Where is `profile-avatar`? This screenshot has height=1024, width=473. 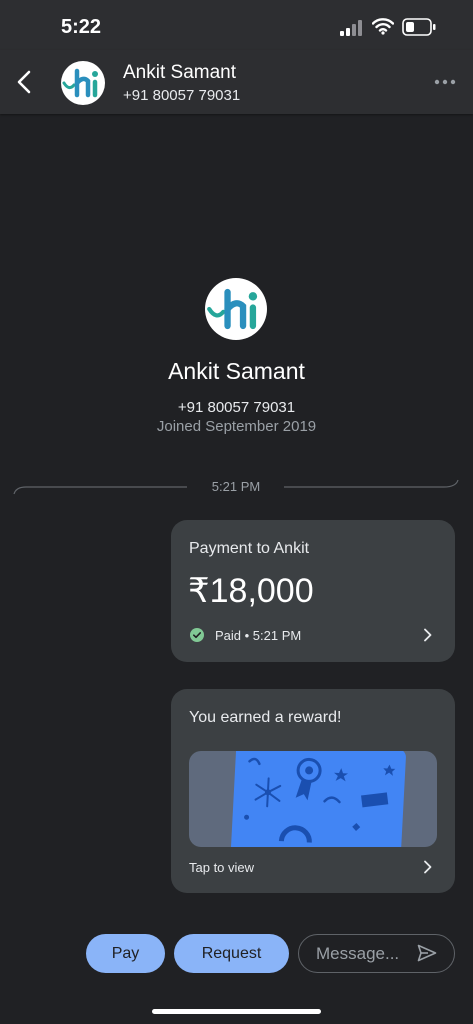 profile-avatar is located at coordinates (236, 309).